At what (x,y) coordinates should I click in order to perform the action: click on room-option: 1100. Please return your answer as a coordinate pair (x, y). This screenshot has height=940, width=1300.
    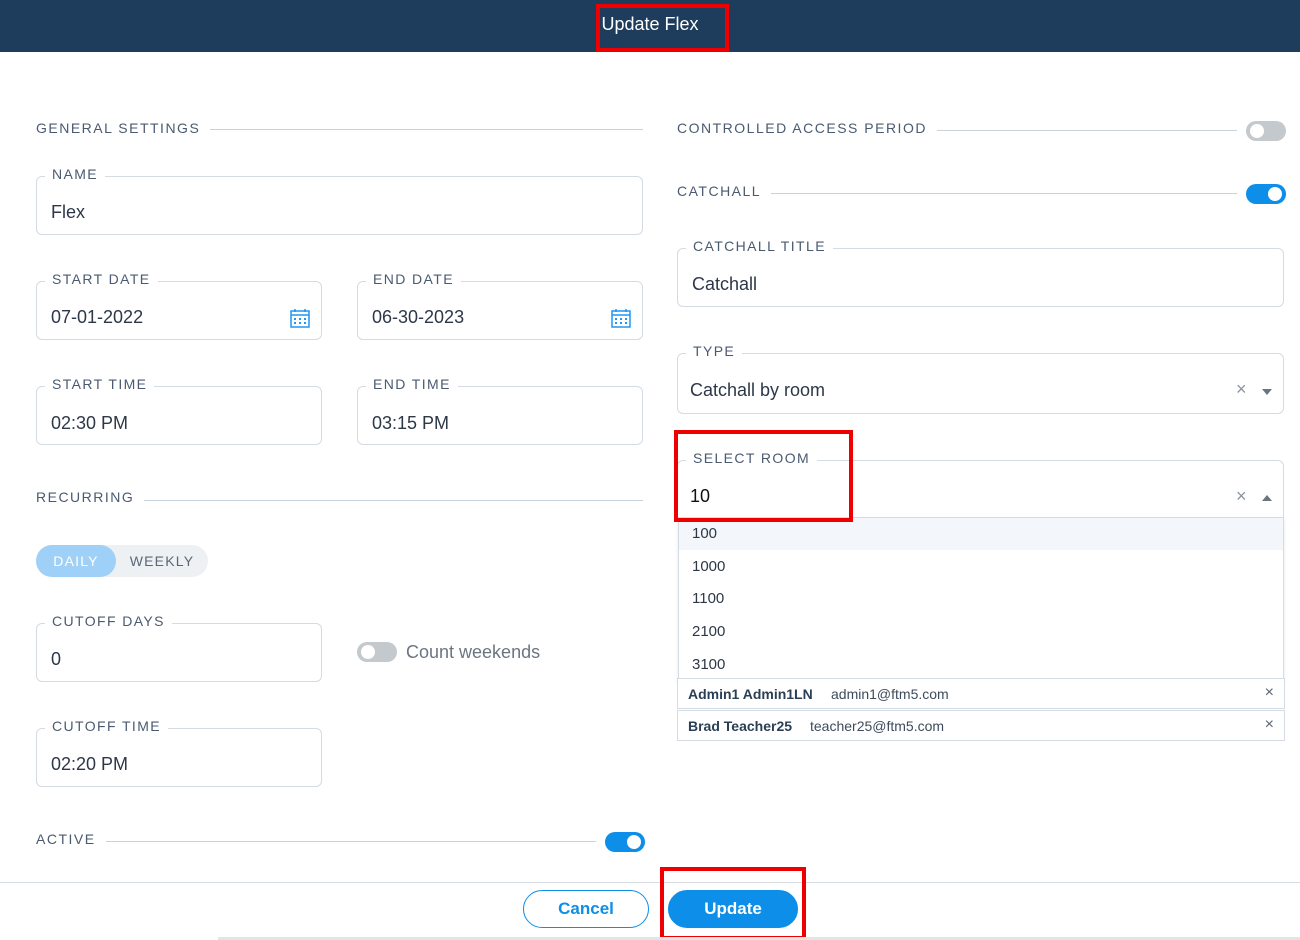
    Looking at the image, I should click on (981, 599).